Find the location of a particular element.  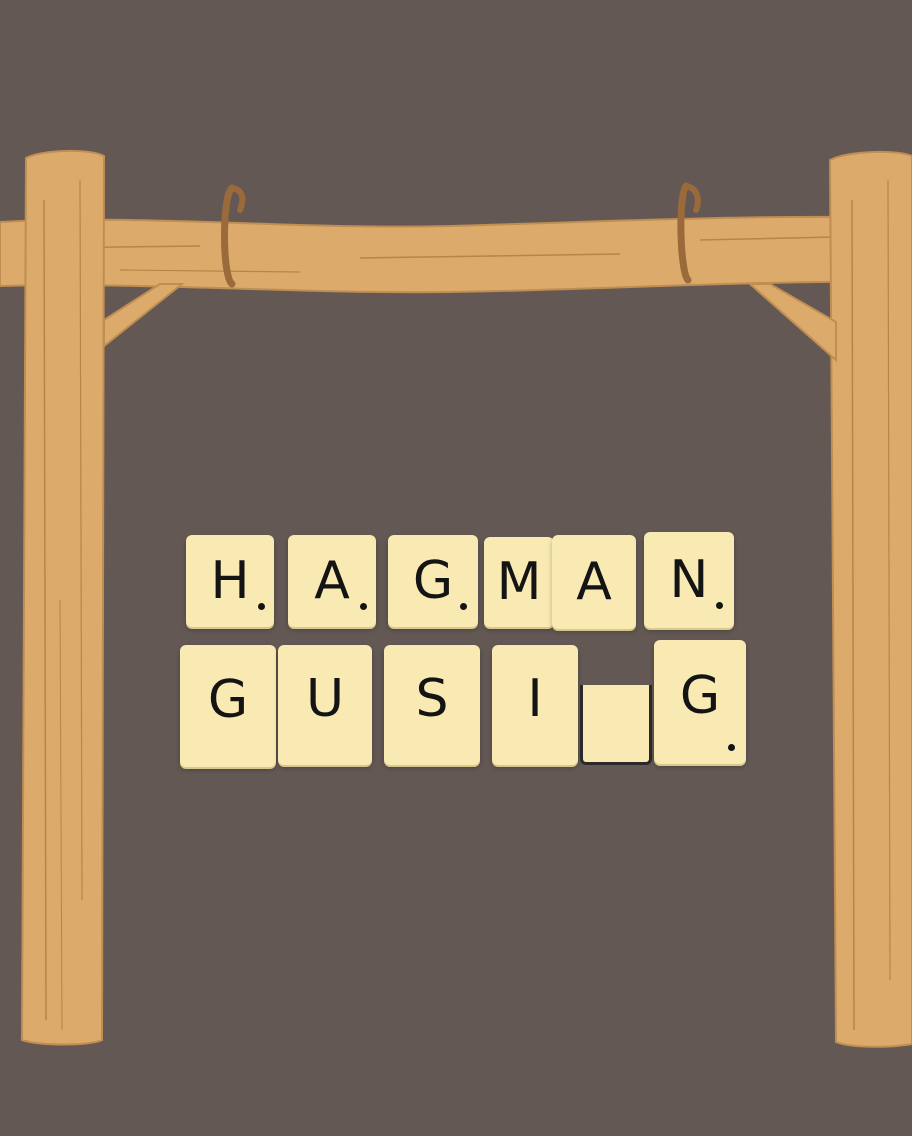

letter-tile: M is located at coordinates (519, 582).